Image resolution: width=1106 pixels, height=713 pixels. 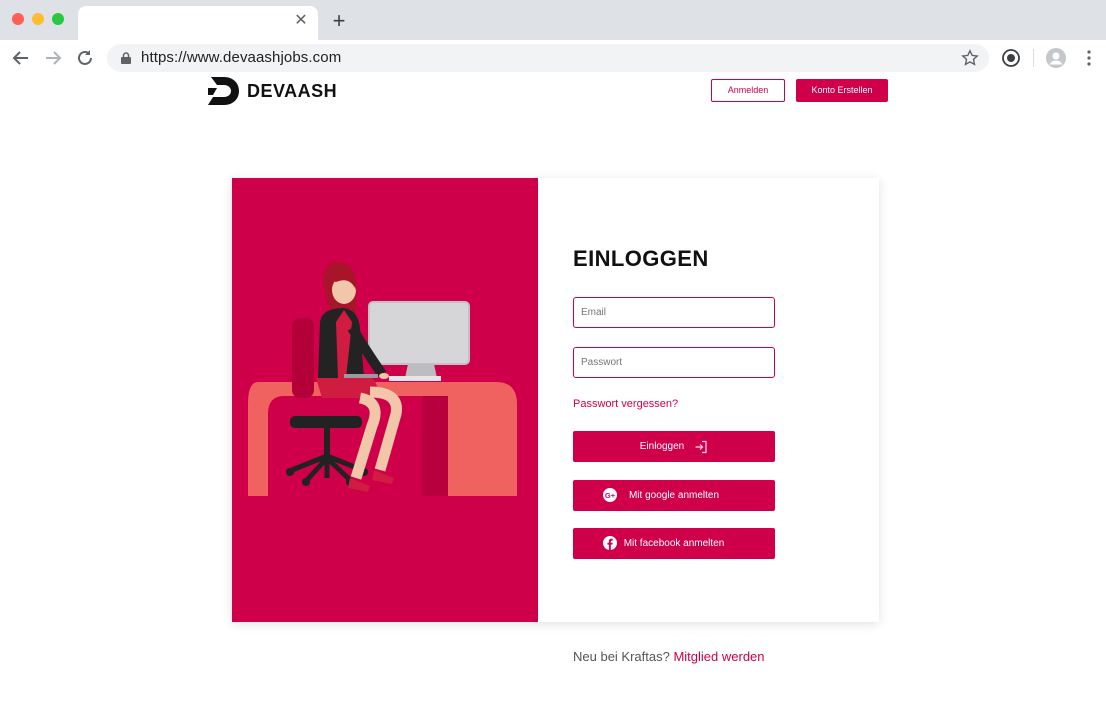 I want to click on toolbar-separator, so click(x=1033, y=58).